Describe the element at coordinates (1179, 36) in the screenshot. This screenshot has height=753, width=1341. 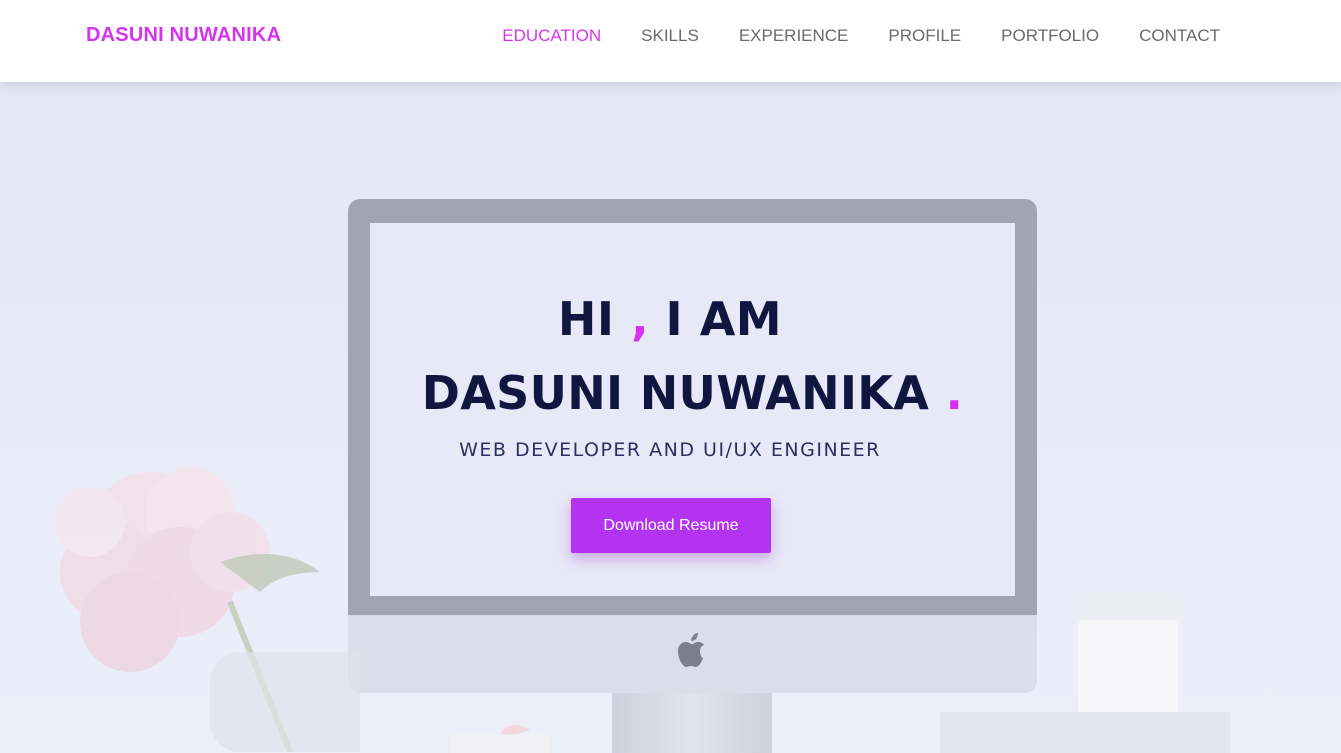
I see `nav-contact: CONTACT` at that location.